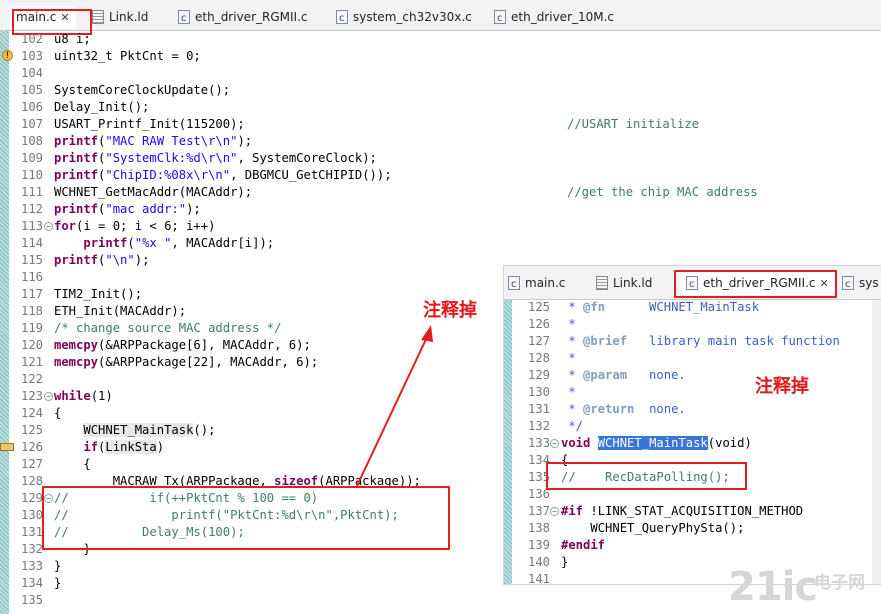 The width and height of the screenshot is (881, 614). Describe the element at coordinates (692, 358) in the screenshot. I see `code-line: 128 *` at that location.